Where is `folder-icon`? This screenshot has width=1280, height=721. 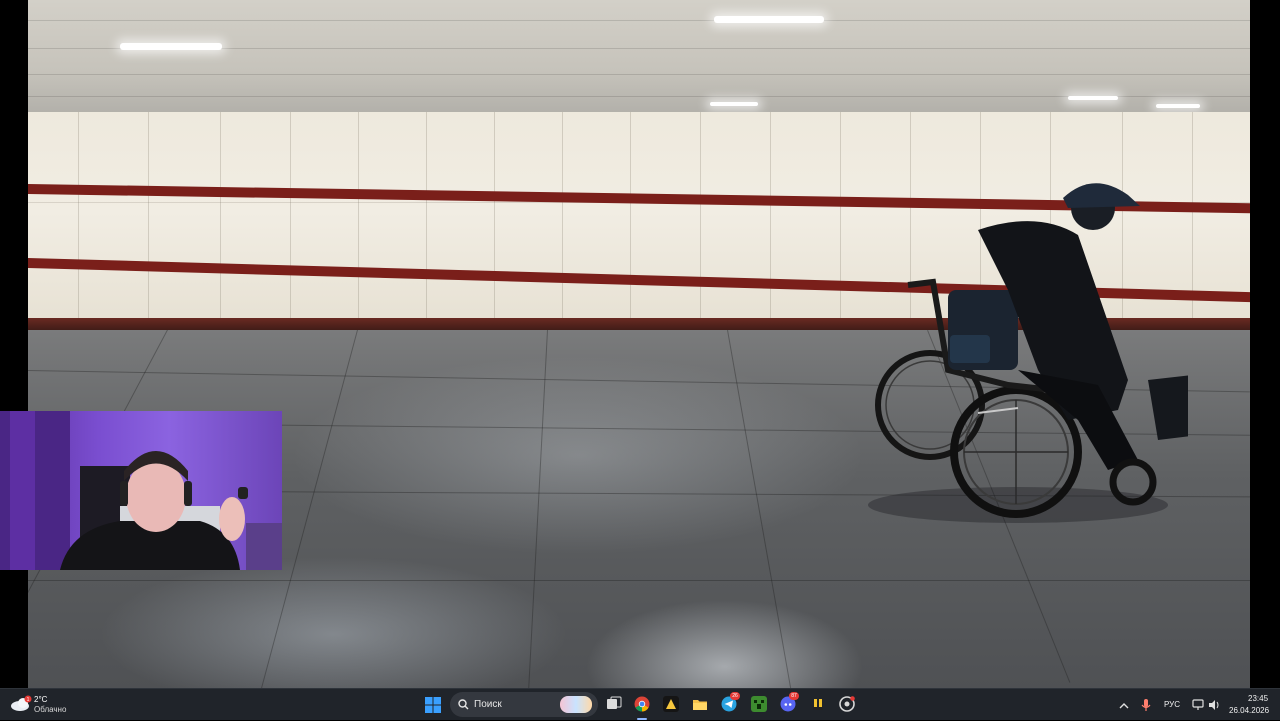
folder-icon is located at coordinates (700, 705).